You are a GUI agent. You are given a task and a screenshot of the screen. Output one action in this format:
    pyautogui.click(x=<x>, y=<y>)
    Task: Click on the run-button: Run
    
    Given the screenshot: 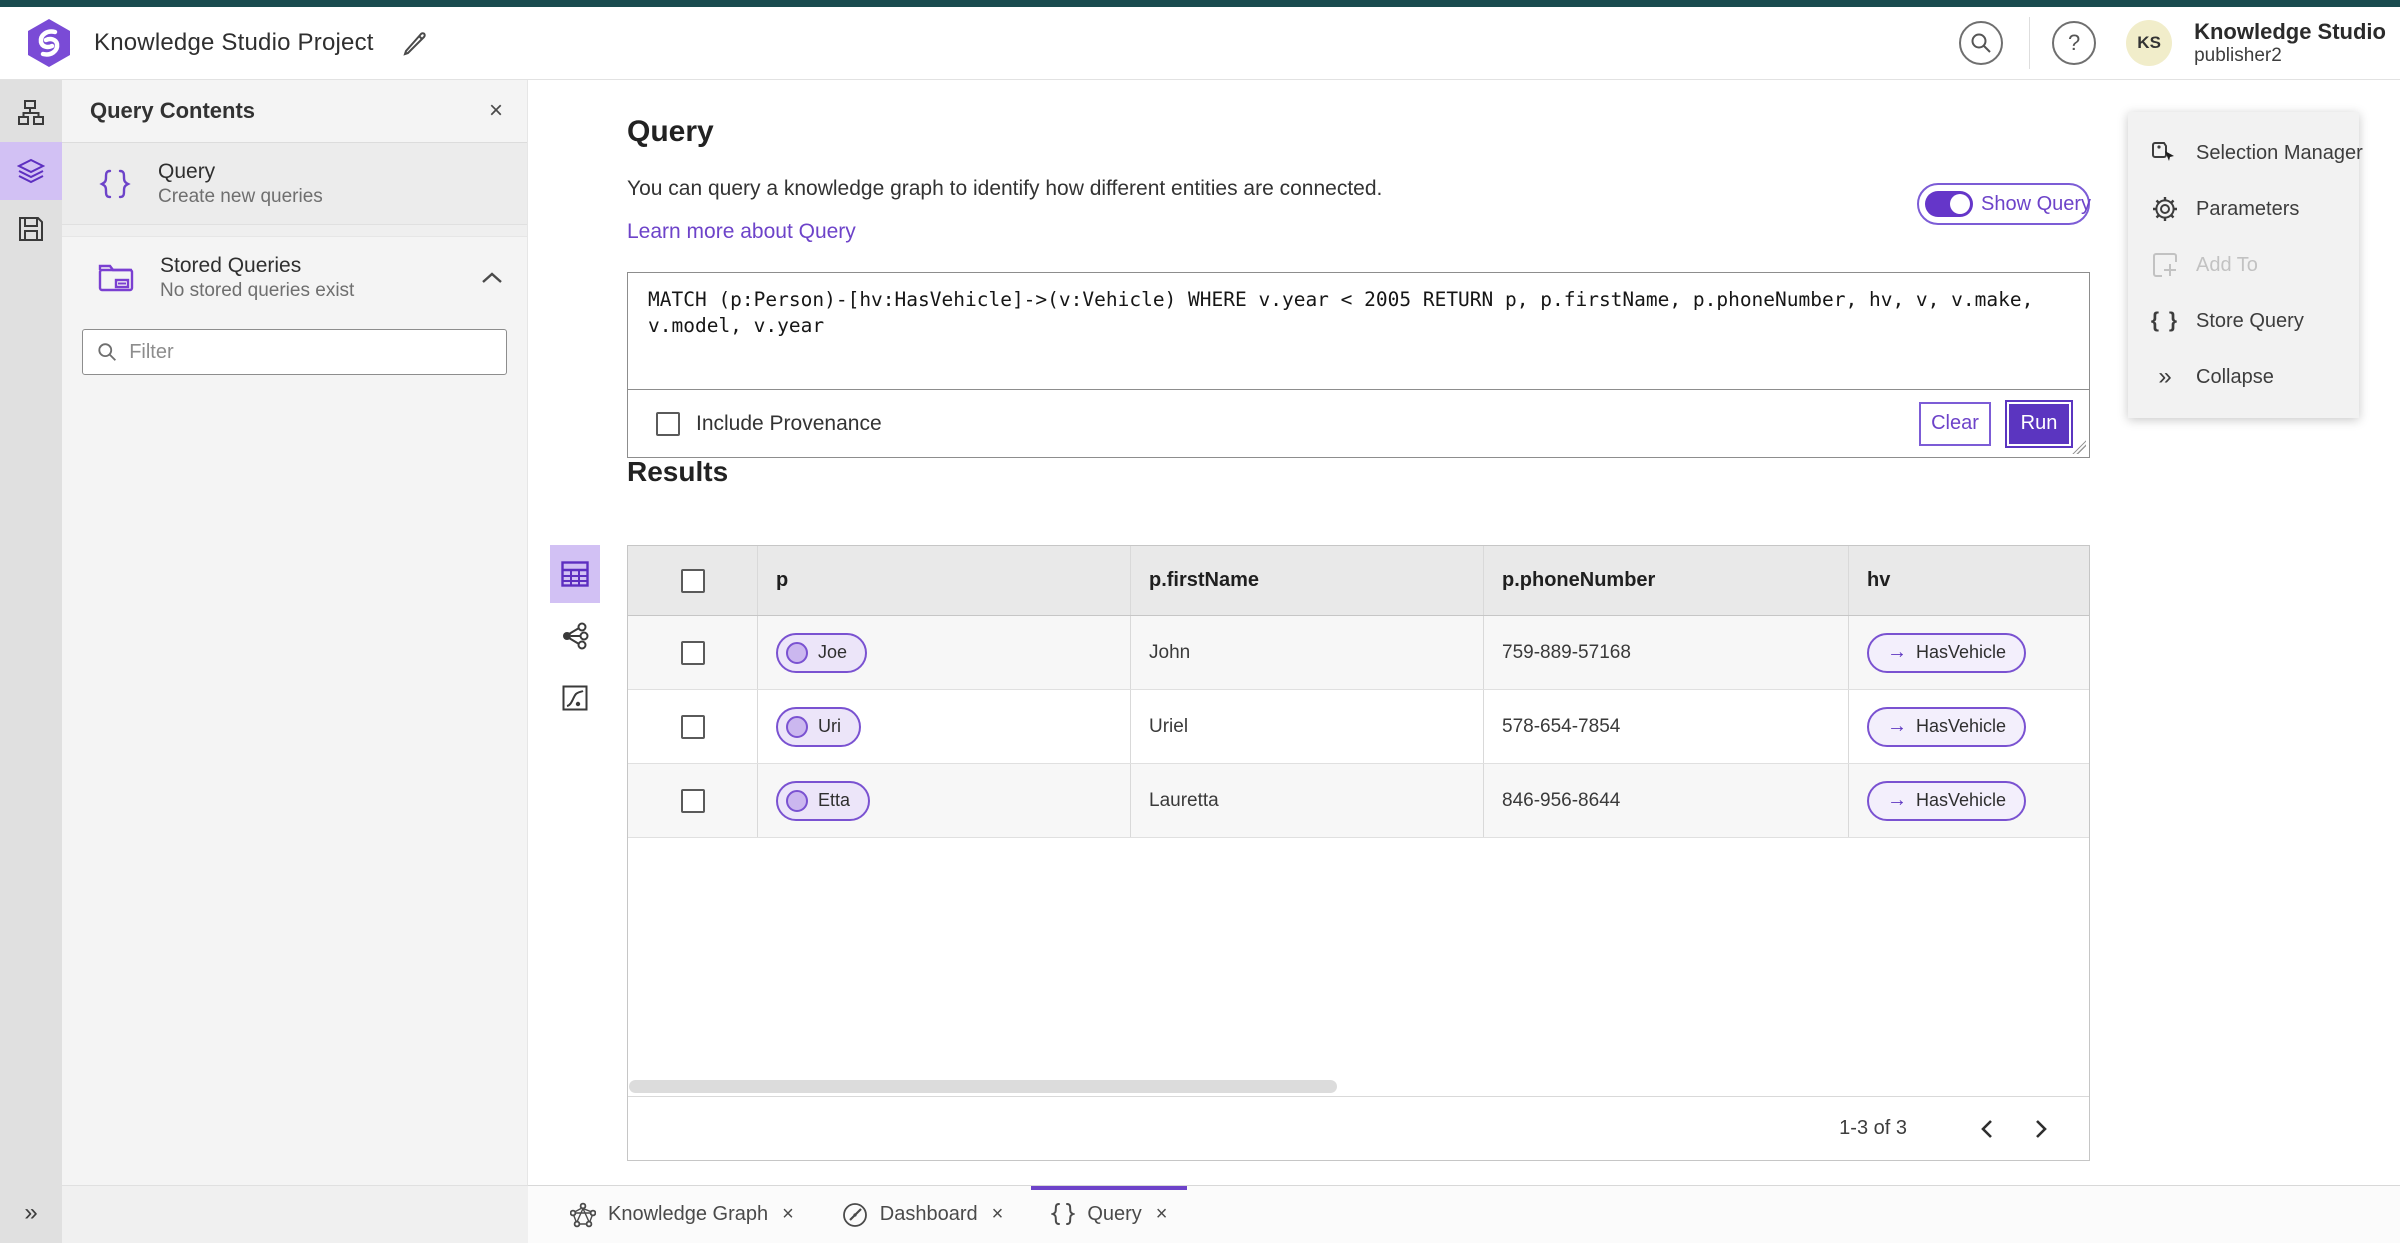 What is the action you would take?
    pyautogui.click(x=2039, y=423)
    